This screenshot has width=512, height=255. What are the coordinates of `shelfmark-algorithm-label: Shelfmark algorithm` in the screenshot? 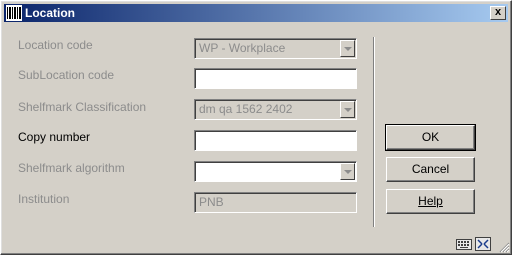 It's located at (71, 168).